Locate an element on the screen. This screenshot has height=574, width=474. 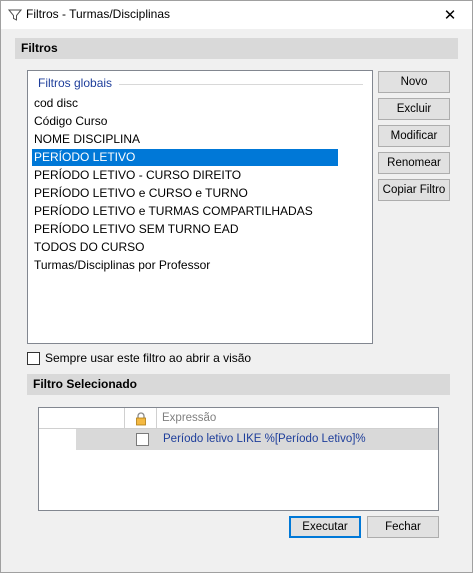
grid-header-row: Expressão is located at coordinates (238, 418).